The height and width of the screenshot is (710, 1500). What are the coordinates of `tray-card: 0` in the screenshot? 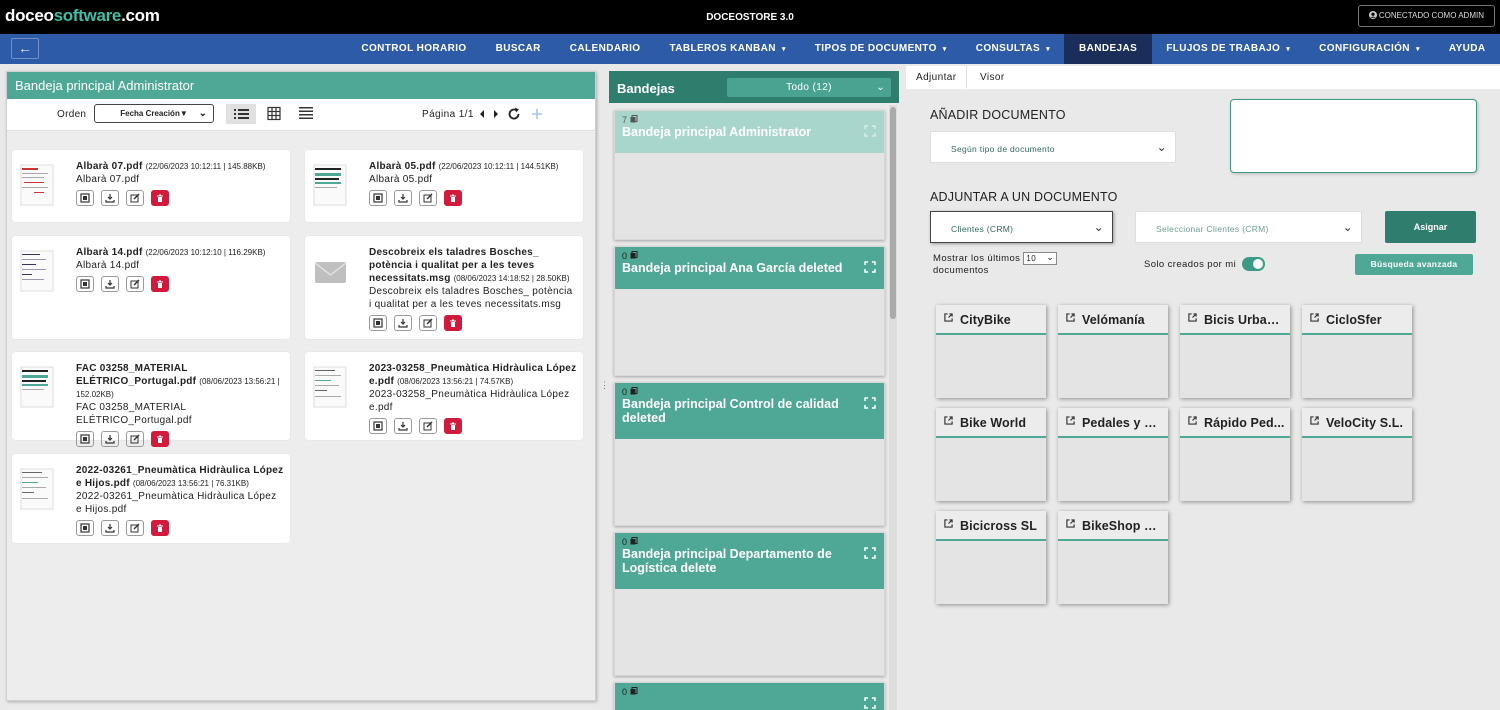 It's located at (749, 696).